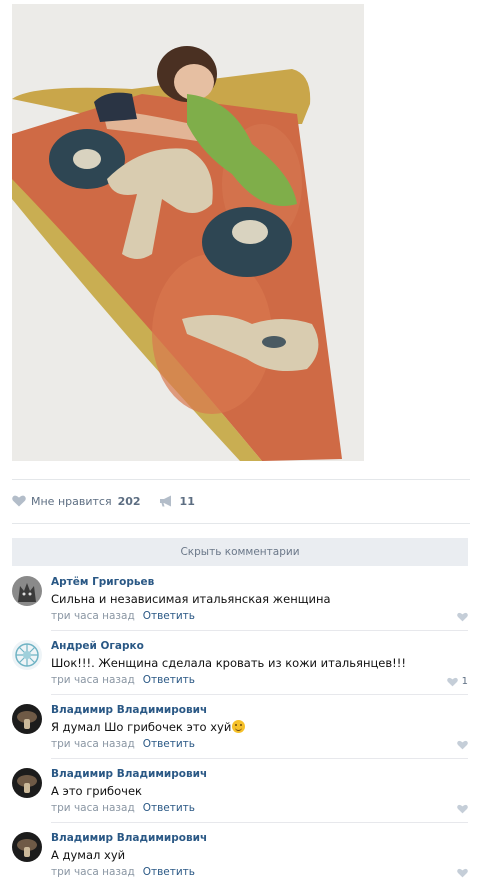 This screenshot has width=488, height=884. Describe the element at coordinates (129, 501) in the screenshot. I see `like-count: 202` at that location.